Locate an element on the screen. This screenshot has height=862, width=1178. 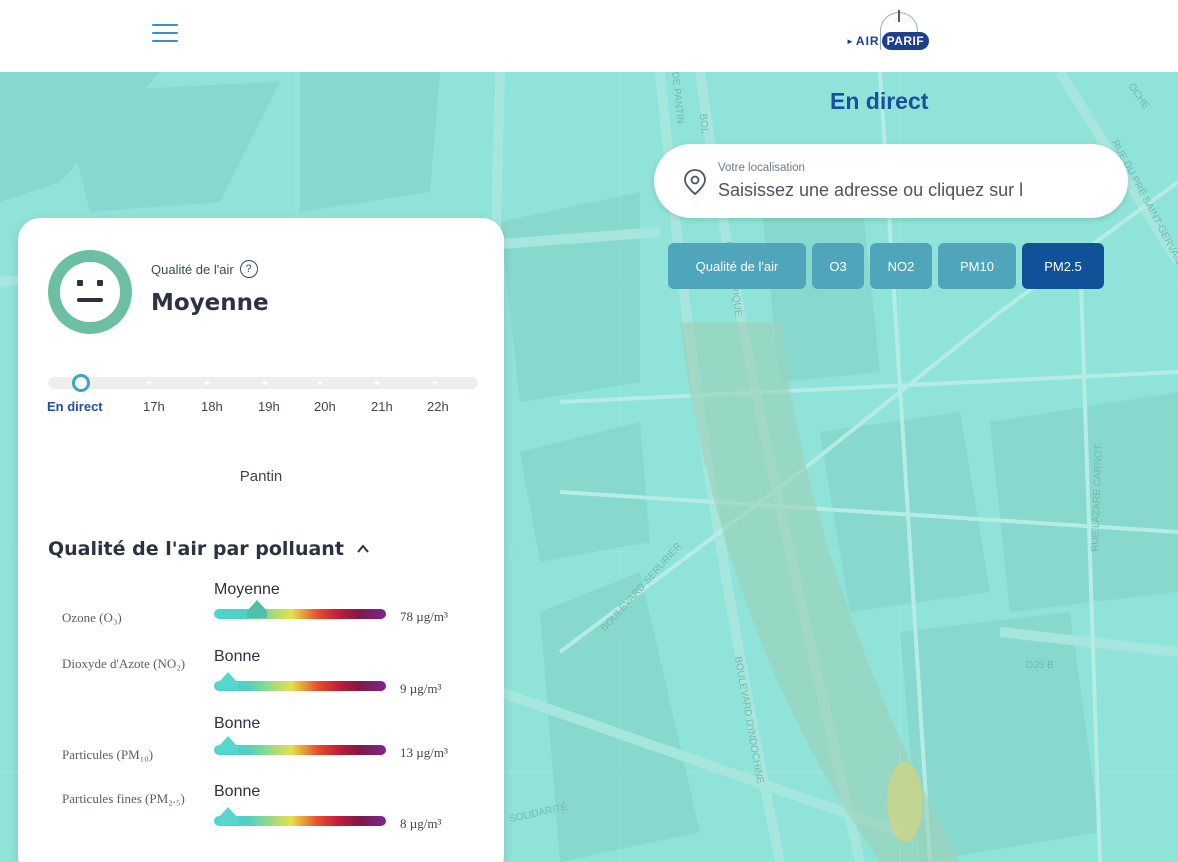
pollutant-name: Dioxyde d'Azote (NO₂) is located at coordinates (124, 663).